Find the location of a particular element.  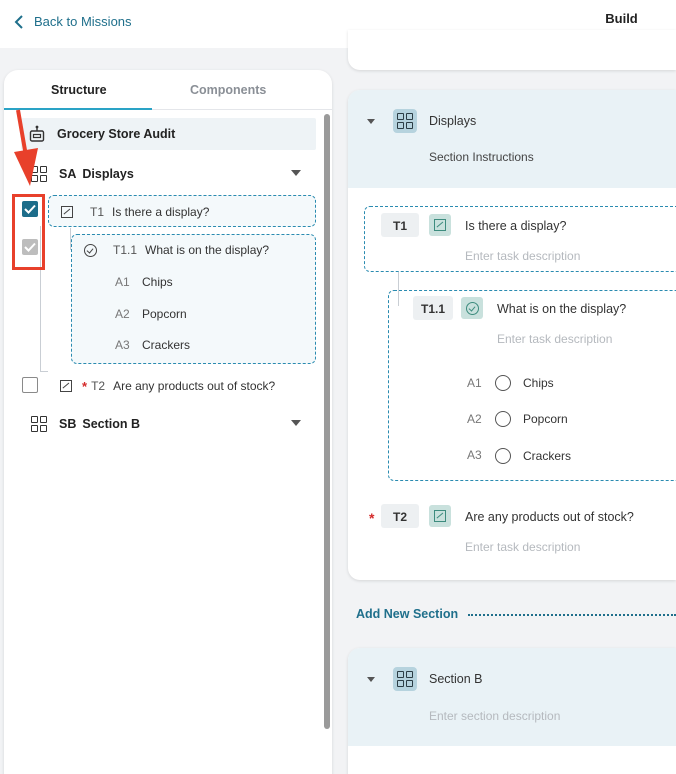

section-code: SB is located at coordinates (68, 424).